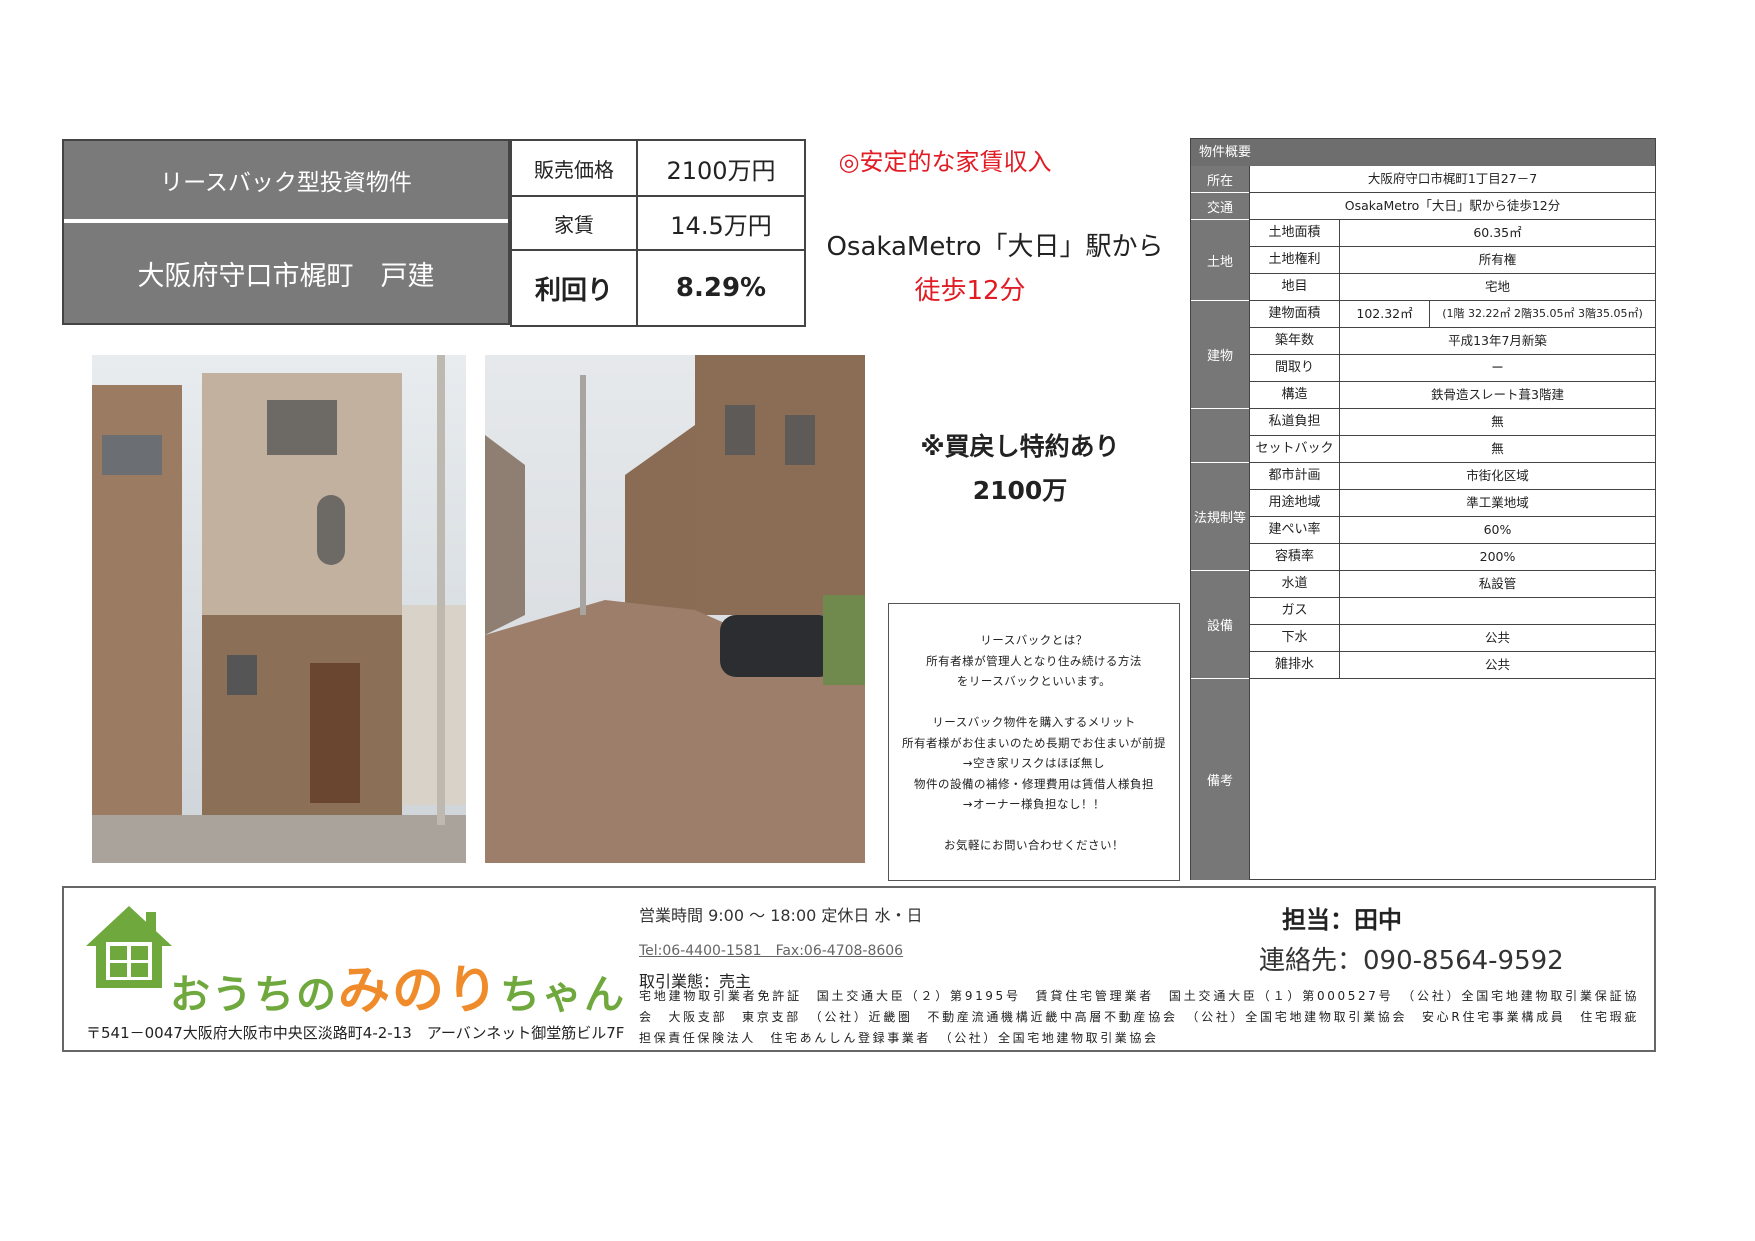 Image resolution: width=1755 pixels, height=1241 pixels. What do you see at coordinates (1452, 665) in the screenshot?
I see `drain-row: 雑排水 公共` at bounding box center [1452, 665].